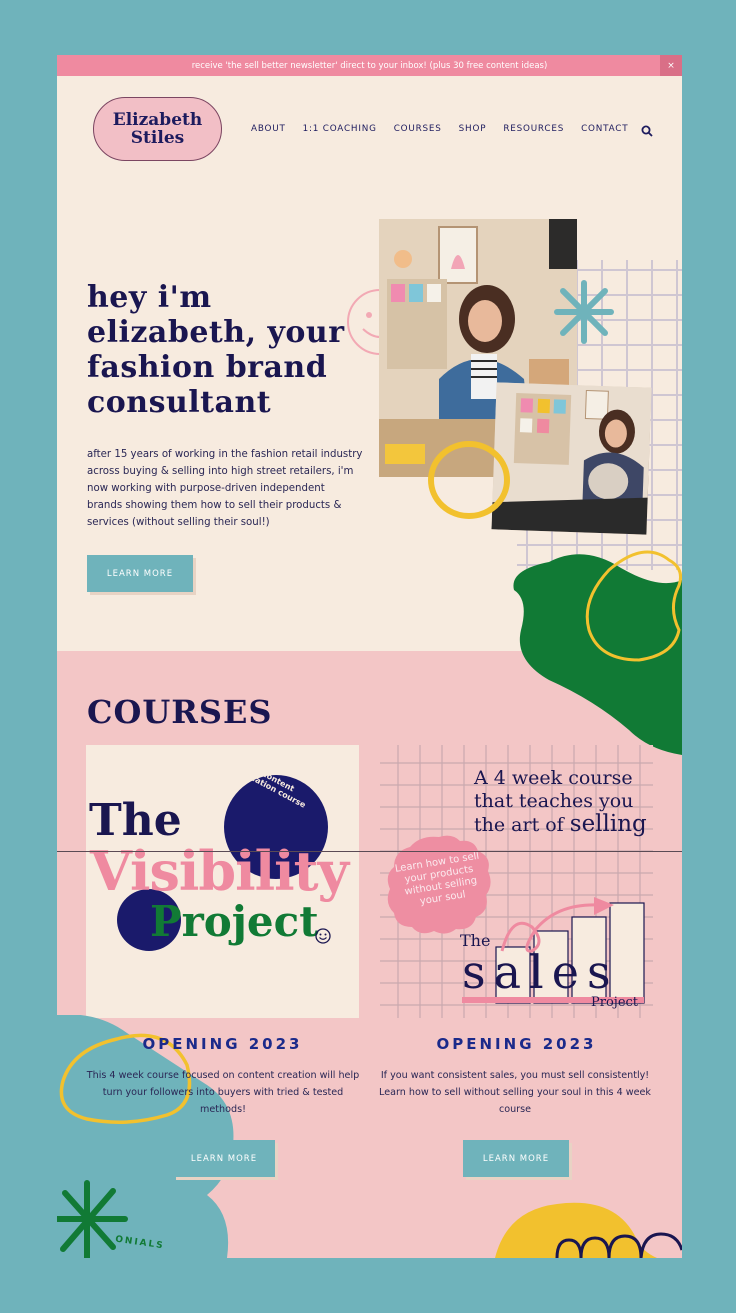  Describe the element at coordinates (92, 1219) in the screenshot. I see `green-starburst-icon` at that location.